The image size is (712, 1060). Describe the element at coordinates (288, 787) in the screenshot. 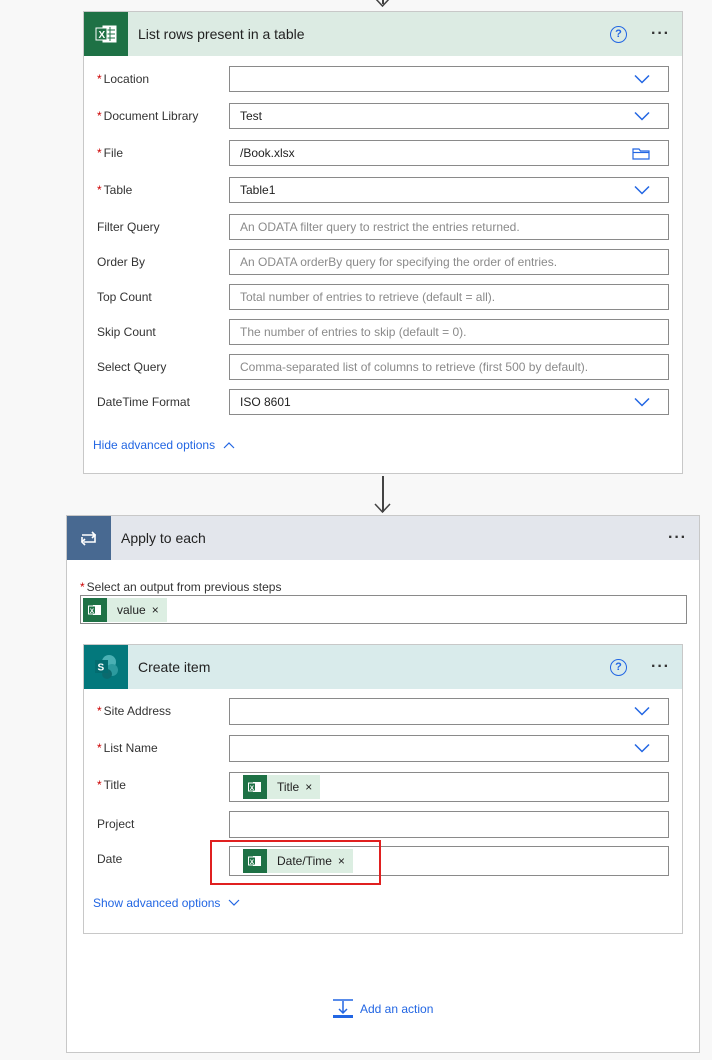

I see `title-token-label: Title` at that location.